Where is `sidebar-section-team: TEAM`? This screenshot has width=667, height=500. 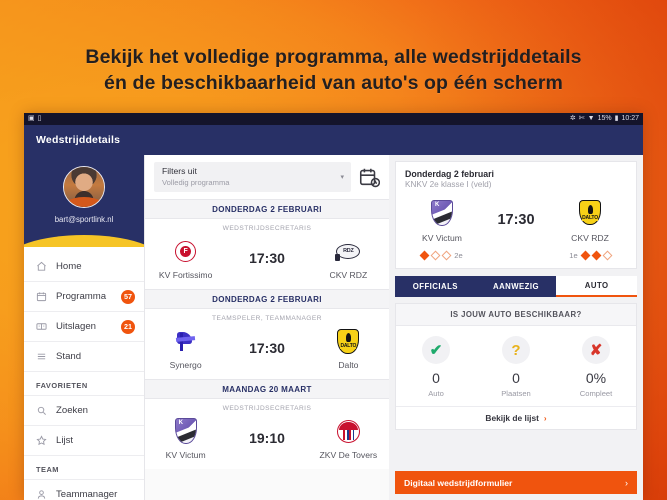
sidebar-section-team: TEAM is located at coordinates (84, 468).